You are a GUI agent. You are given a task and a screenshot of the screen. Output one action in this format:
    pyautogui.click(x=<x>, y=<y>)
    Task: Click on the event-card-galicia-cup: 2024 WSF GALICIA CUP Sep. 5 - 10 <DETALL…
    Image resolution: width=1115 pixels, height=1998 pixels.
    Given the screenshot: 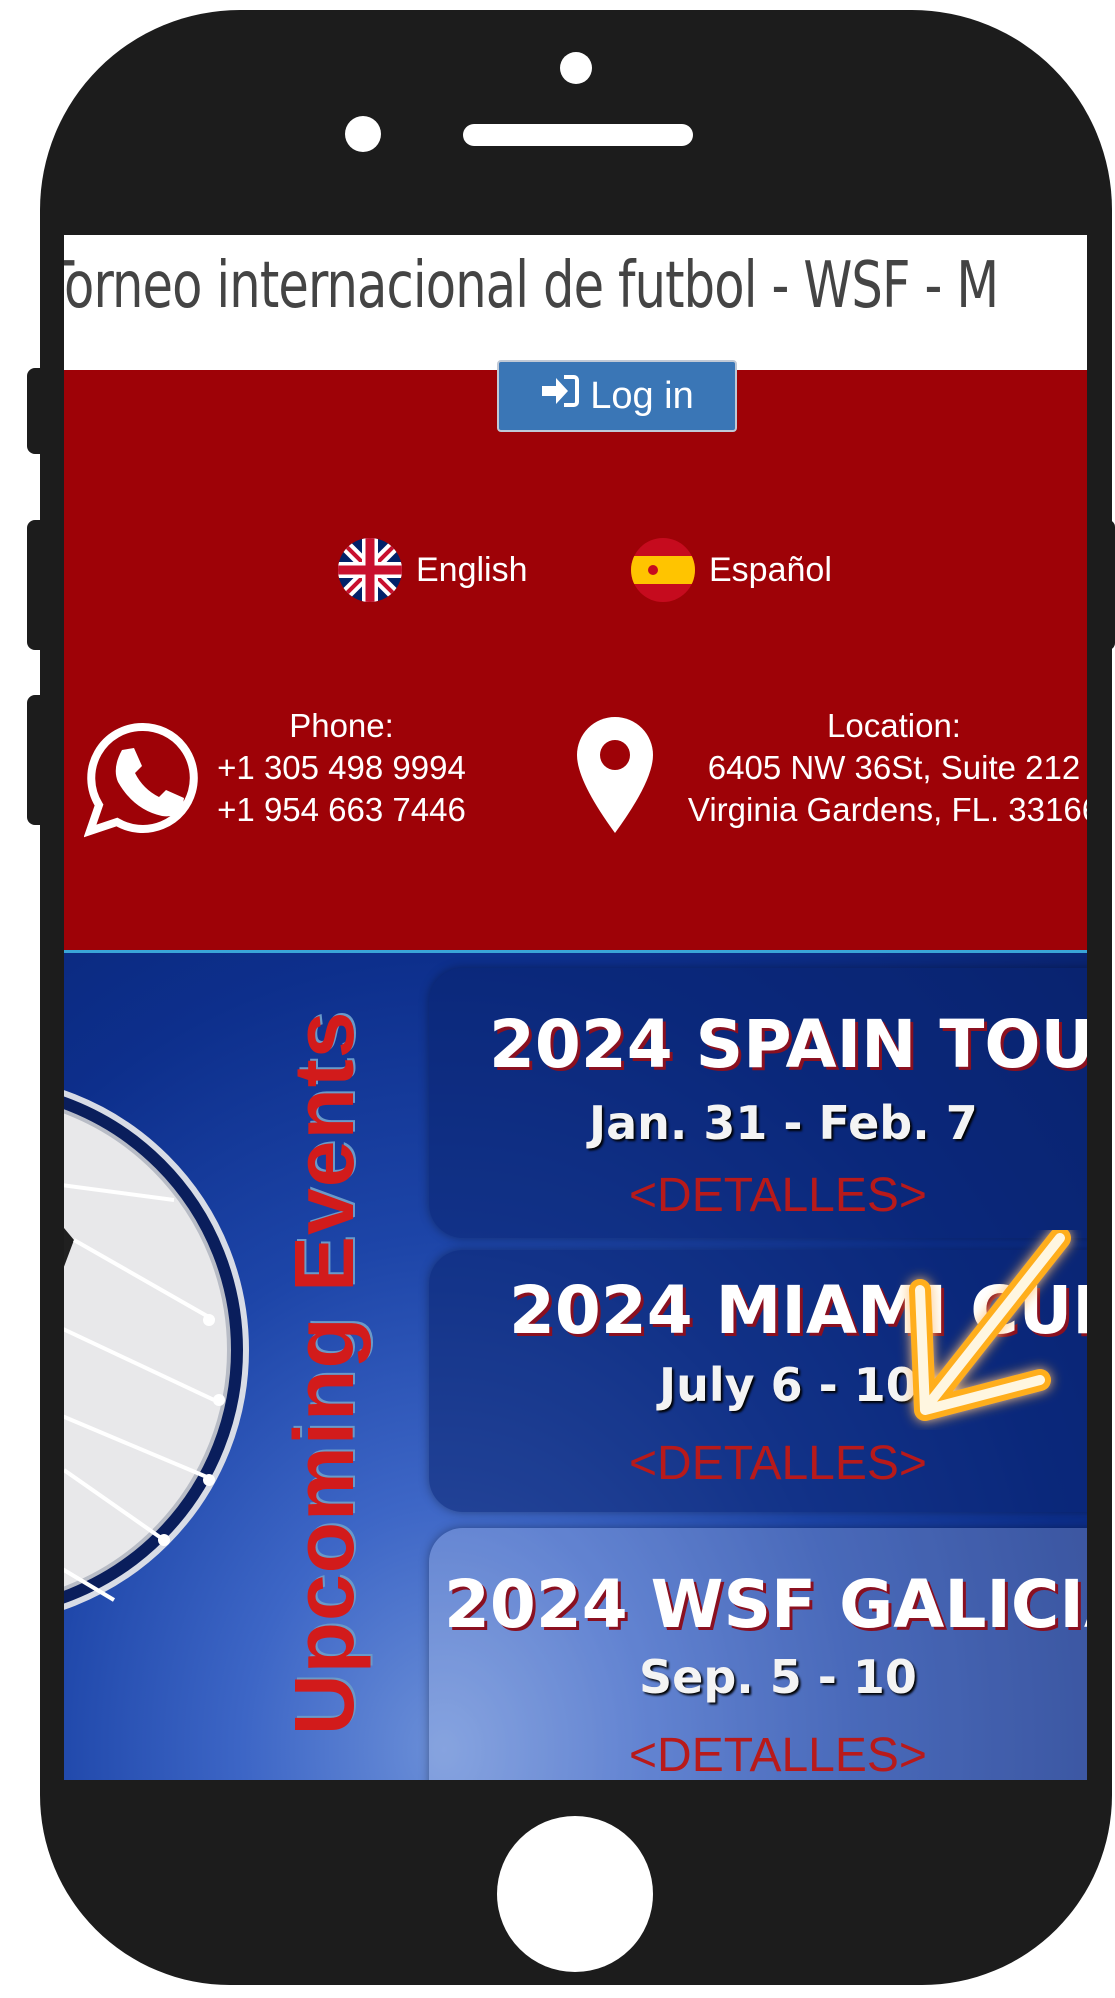 What is the action you would take?
    pyautogui.click(x=758, y=1654)
    